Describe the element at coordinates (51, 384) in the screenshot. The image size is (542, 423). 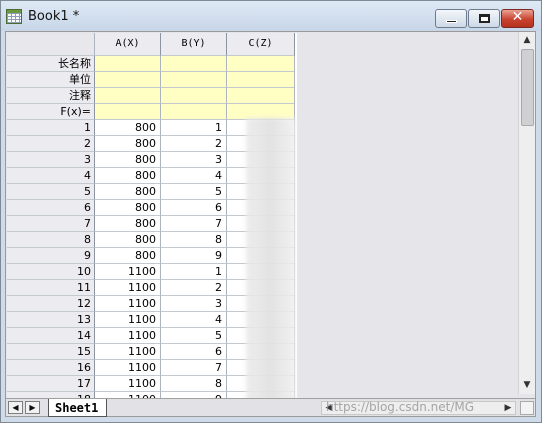
I see `row-header: 17` at that location.